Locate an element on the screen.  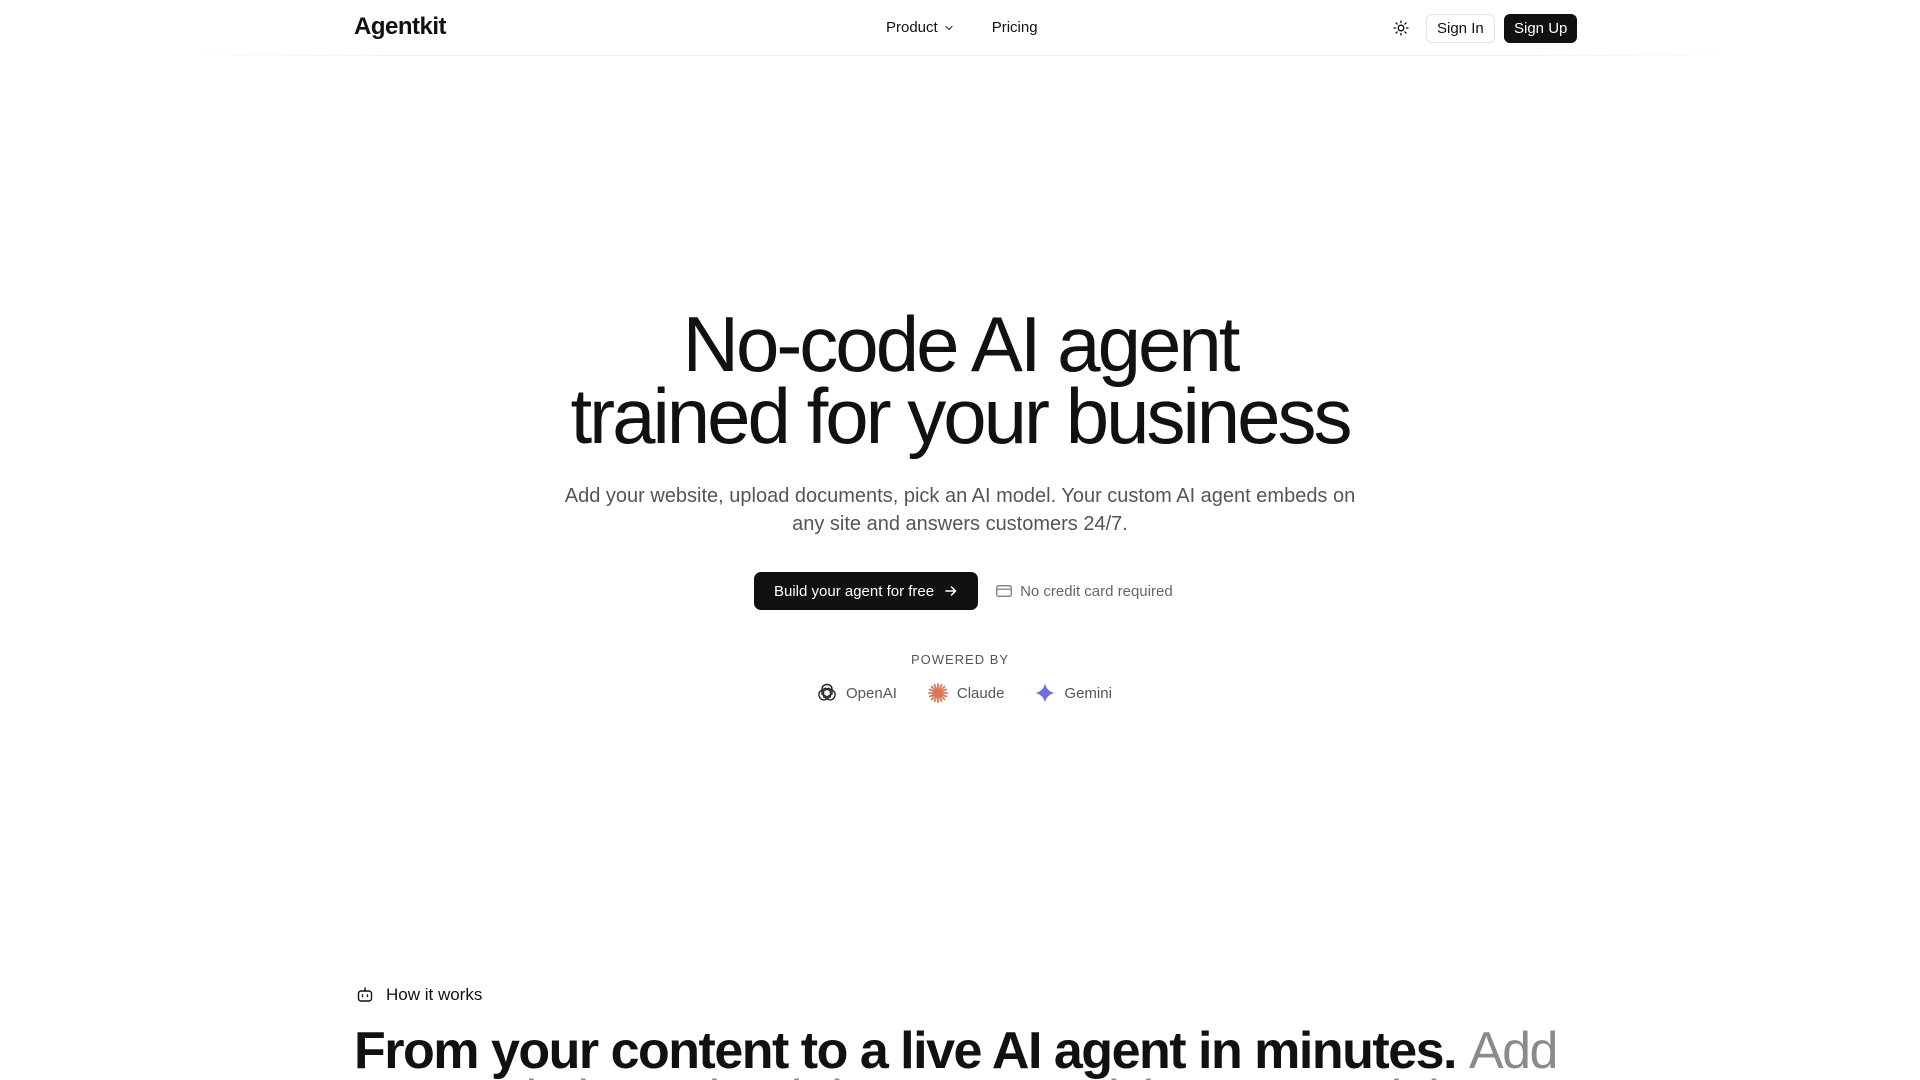
provider-openai: OpenAI is located at coordinates (856, 693).